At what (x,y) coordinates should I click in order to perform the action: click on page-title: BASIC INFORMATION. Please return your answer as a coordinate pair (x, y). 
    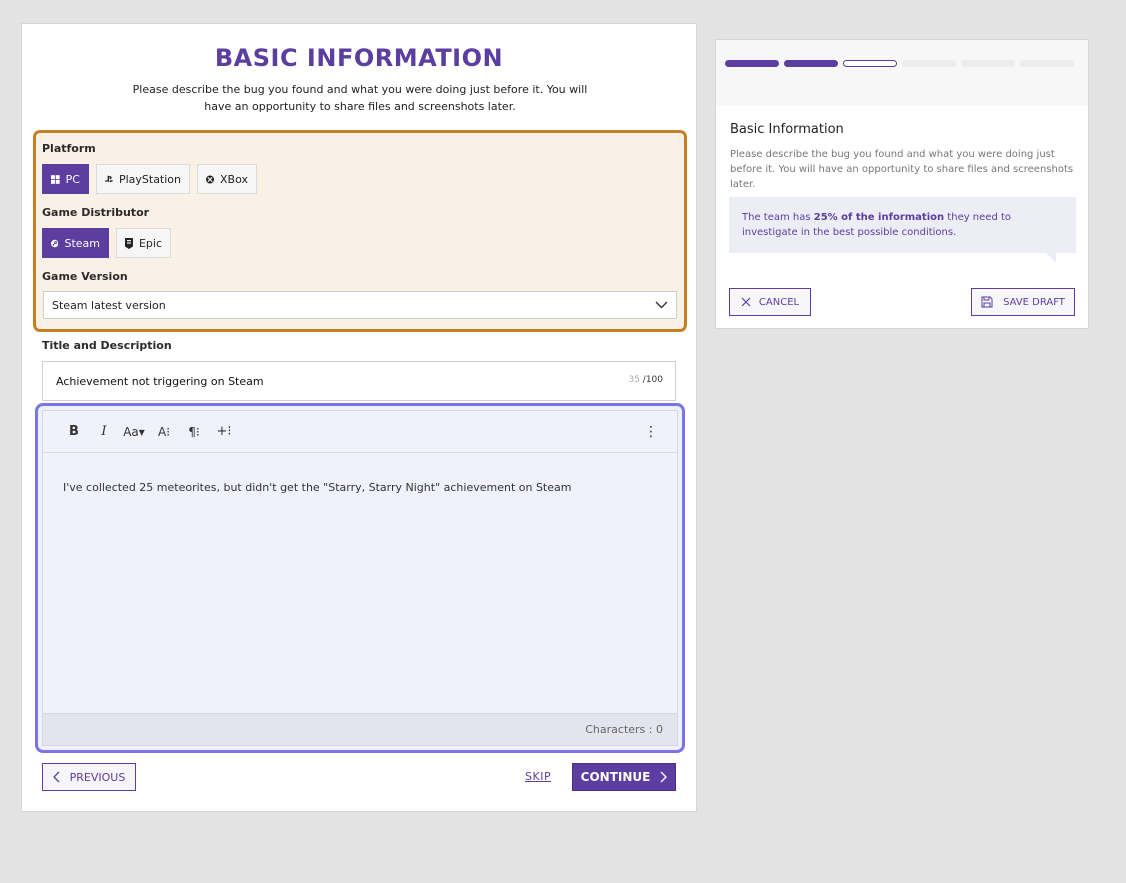
    Looking at the image, I should click on (359, 58).